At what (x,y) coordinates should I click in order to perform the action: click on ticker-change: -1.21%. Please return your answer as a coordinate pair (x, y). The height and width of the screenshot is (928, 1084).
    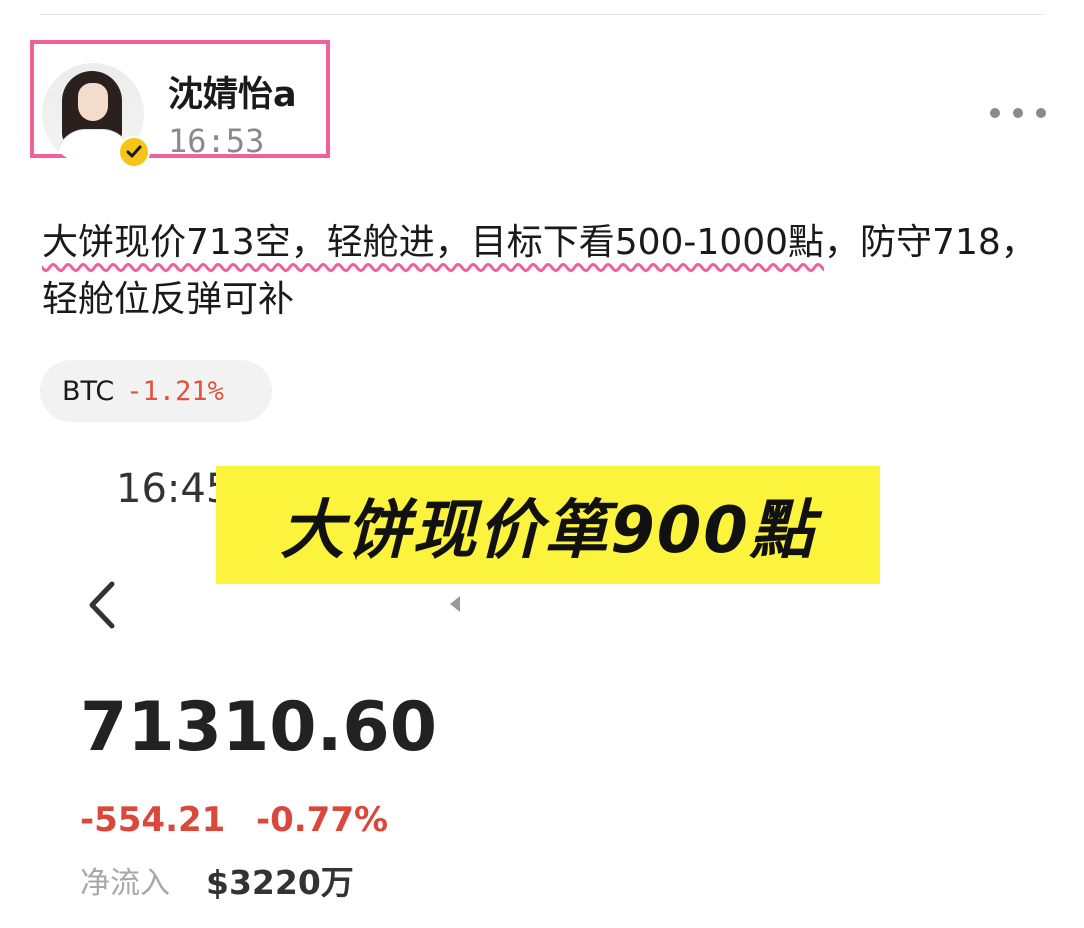
    Looking at the image, I should click on (175, 391).